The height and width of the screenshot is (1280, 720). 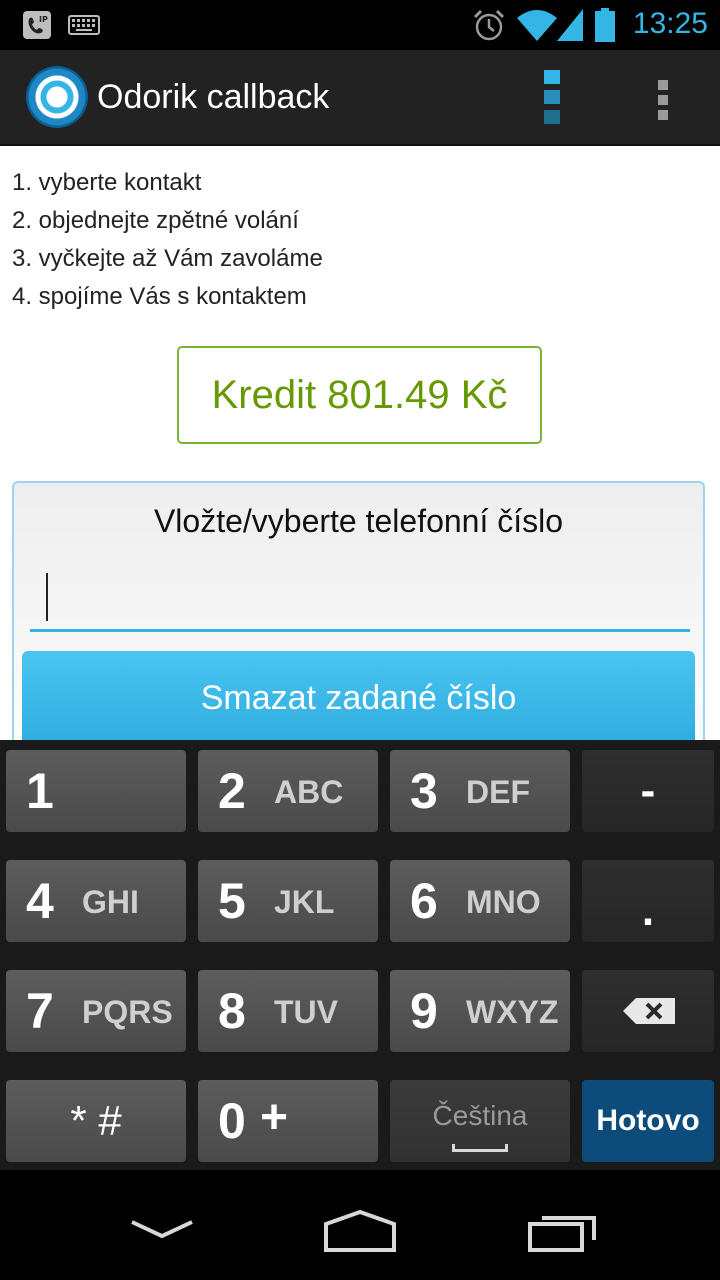 What do you see at coordinates (503, 902) in the screenshot?
I see `key-letters: MNO` at bounding box center [503, 902].